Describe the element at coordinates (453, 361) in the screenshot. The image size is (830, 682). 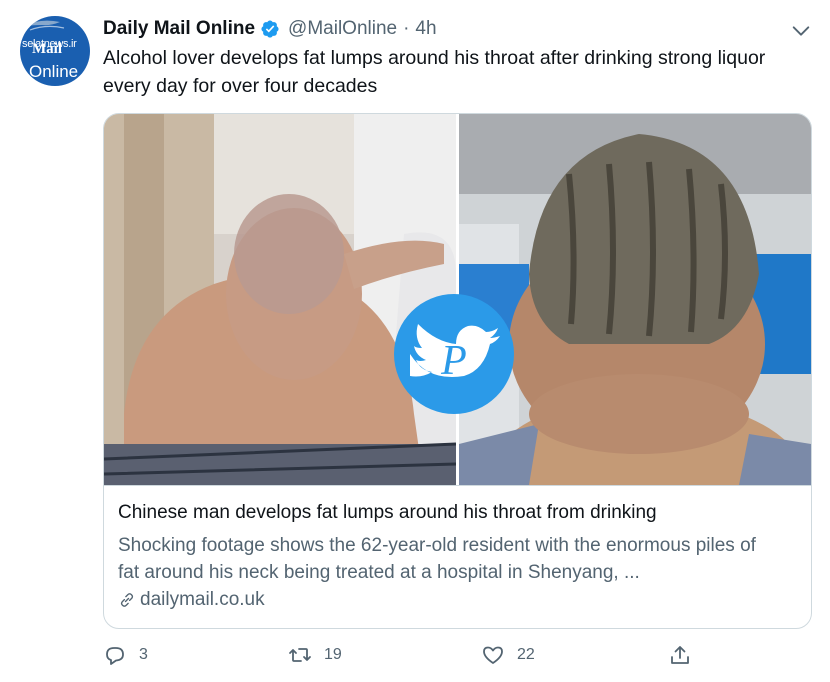
I see `watermark-letter: P` at that location.